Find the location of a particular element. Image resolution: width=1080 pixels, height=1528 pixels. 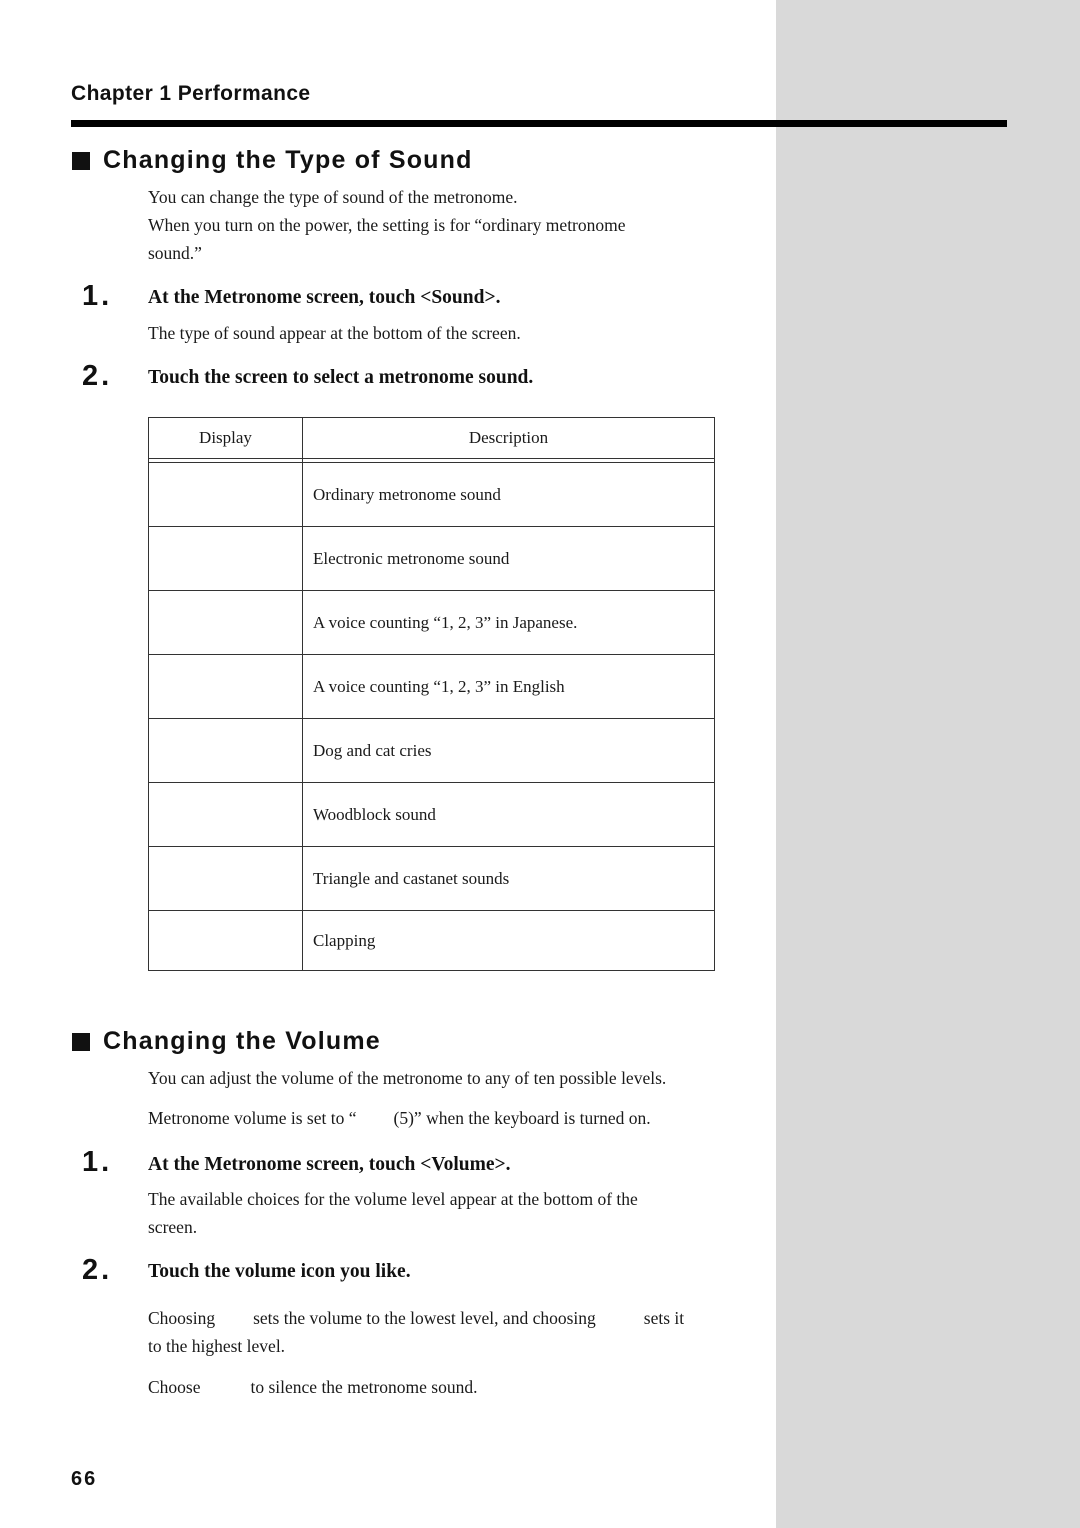

description-cell: Woodblock sound is located at coordinates (508, 814).